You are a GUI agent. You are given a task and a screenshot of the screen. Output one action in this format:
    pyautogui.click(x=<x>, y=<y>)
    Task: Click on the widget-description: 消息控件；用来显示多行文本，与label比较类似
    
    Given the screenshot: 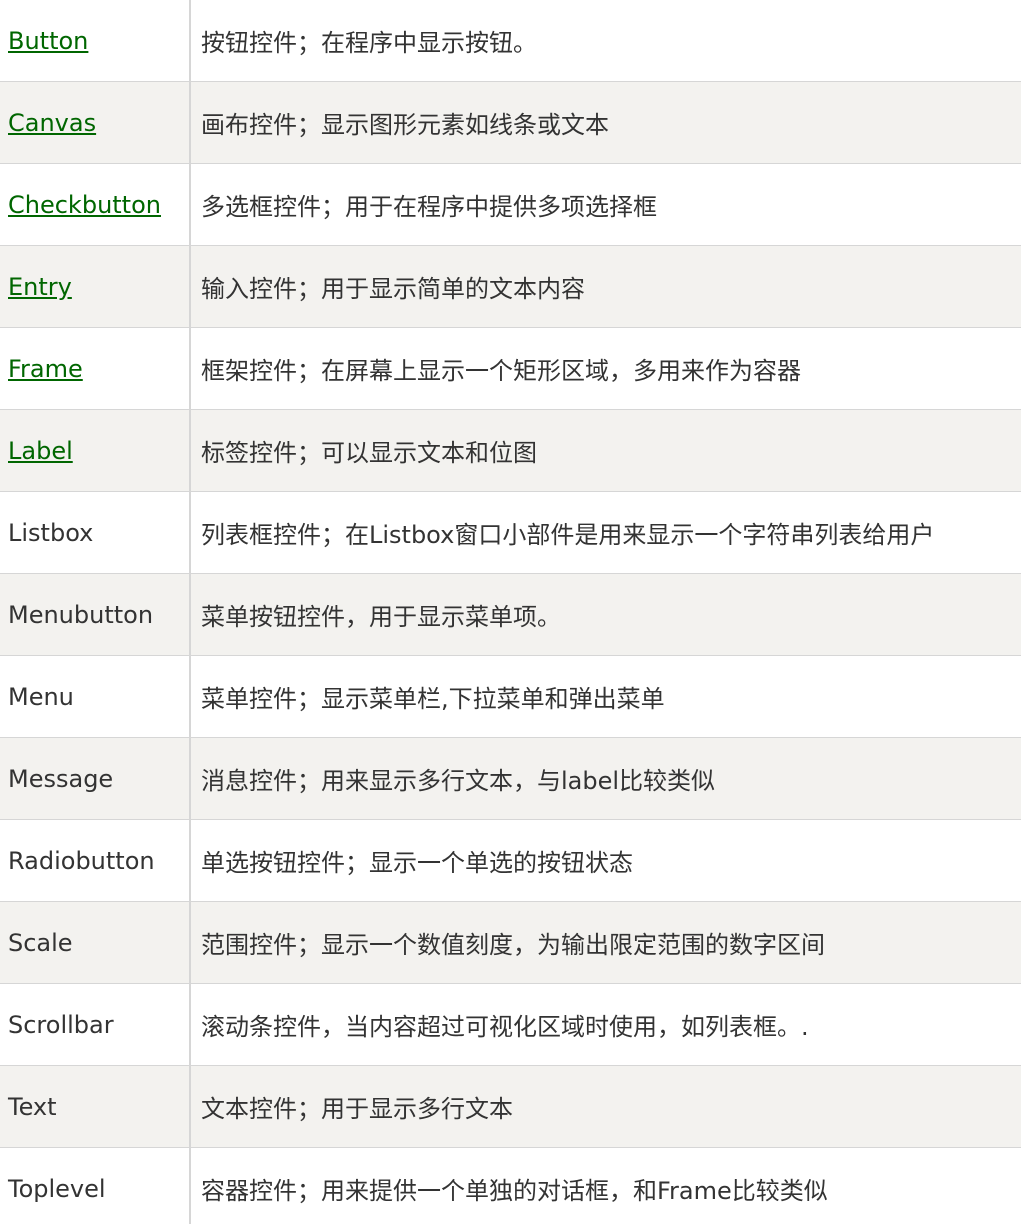 What is the action you would take?
    pyautogui.click(x=605, y=778)
    